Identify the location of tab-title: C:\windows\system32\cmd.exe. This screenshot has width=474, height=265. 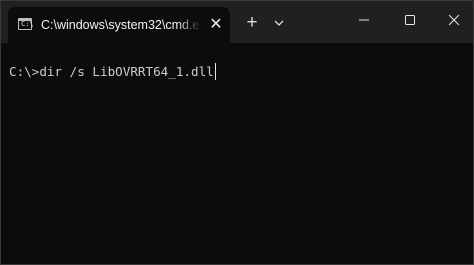
(121, 25).